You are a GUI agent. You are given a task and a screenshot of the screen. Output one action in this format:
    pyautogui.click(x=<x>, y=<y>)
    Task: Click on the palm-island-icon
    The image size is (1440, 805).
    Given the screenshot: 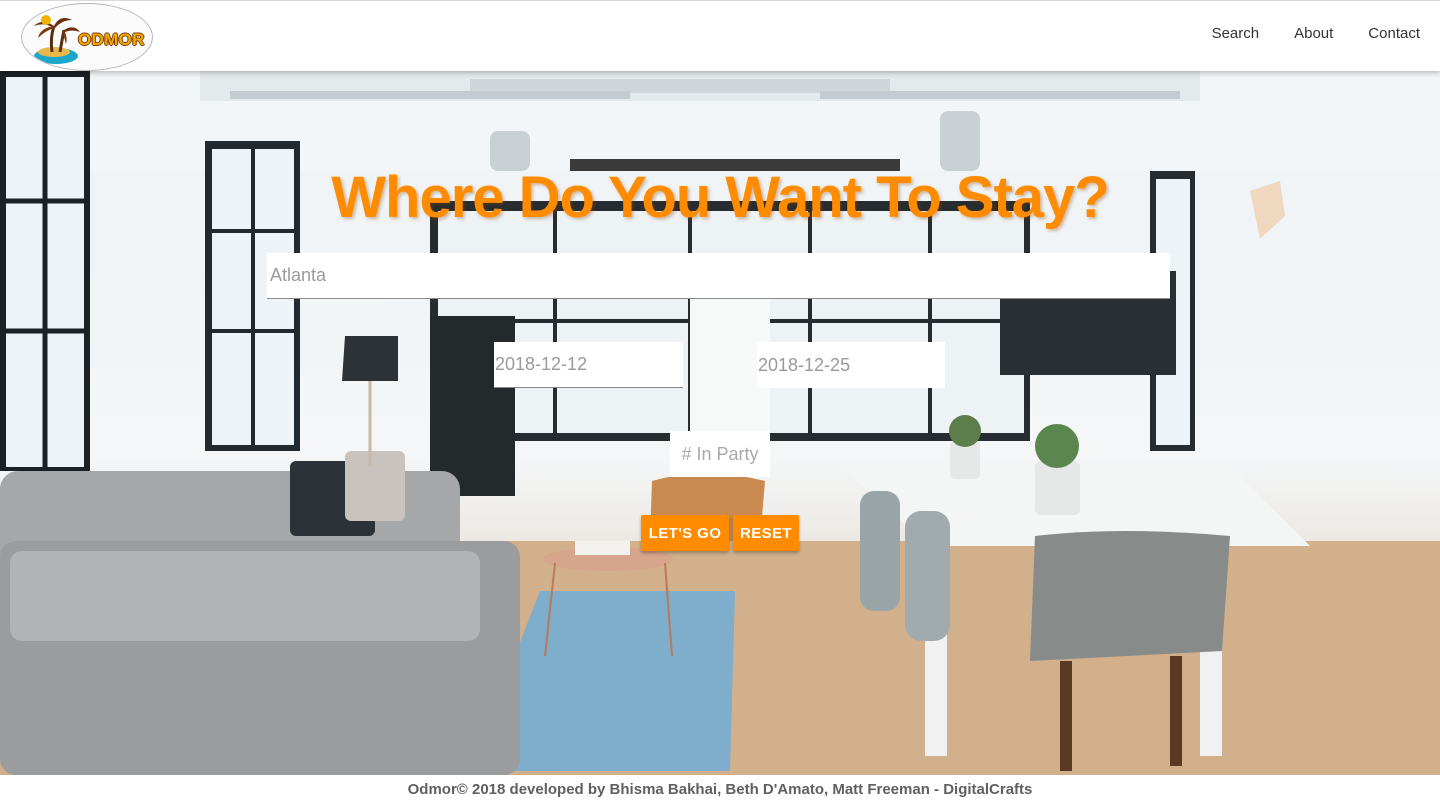 What is the action you would take?
    pyautogui.click(x=57, y=39)
    